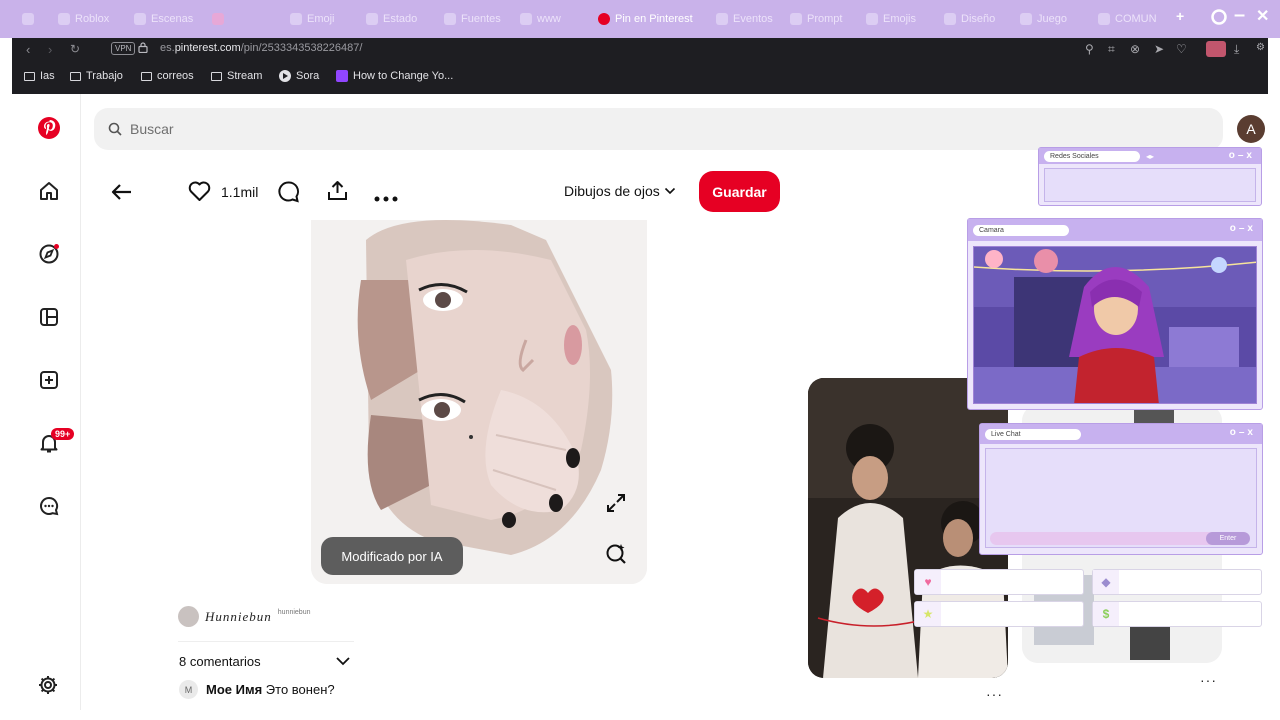 This screenshot has width=1280, height=720. Describe the element at coordinates (49, 254) in the screenshot. I see `explore-icon` at that location.